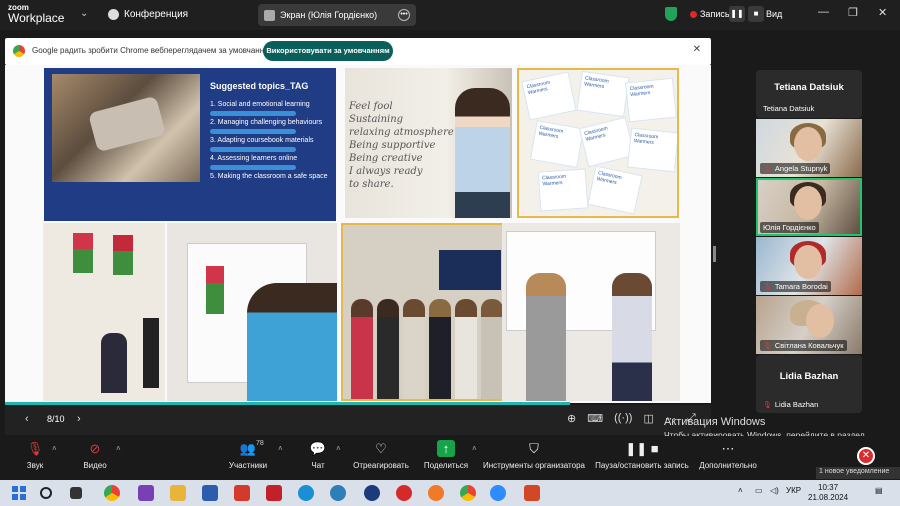 The image size is (900, 506). I want to click on meeting-info-button: Конференция, so click(148, 14).